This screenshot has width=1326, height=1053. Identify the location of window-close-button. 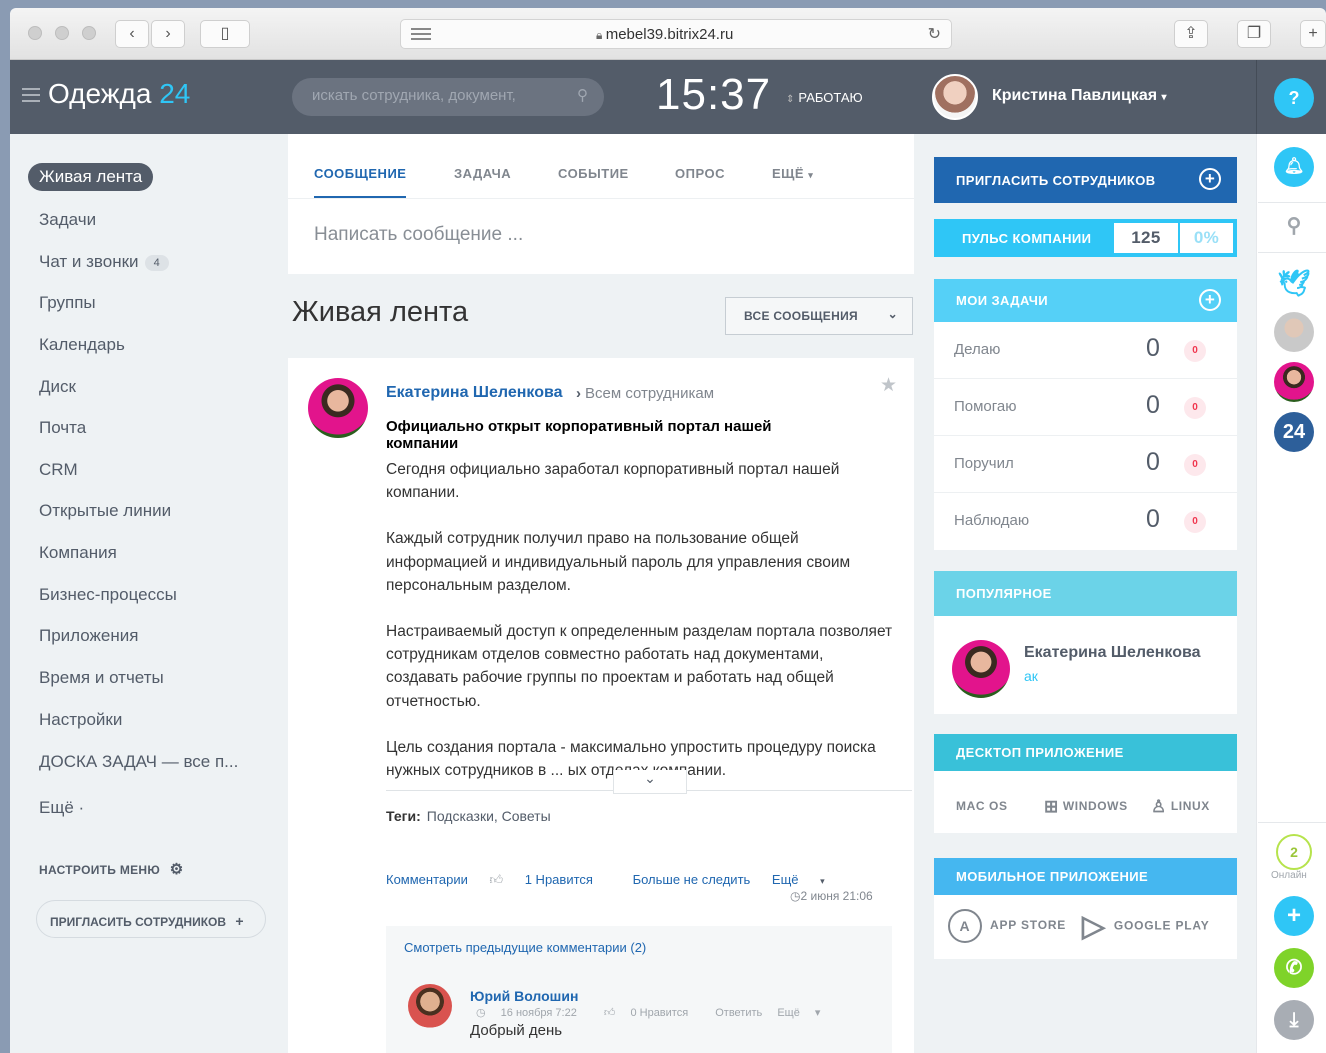
(35, 33).